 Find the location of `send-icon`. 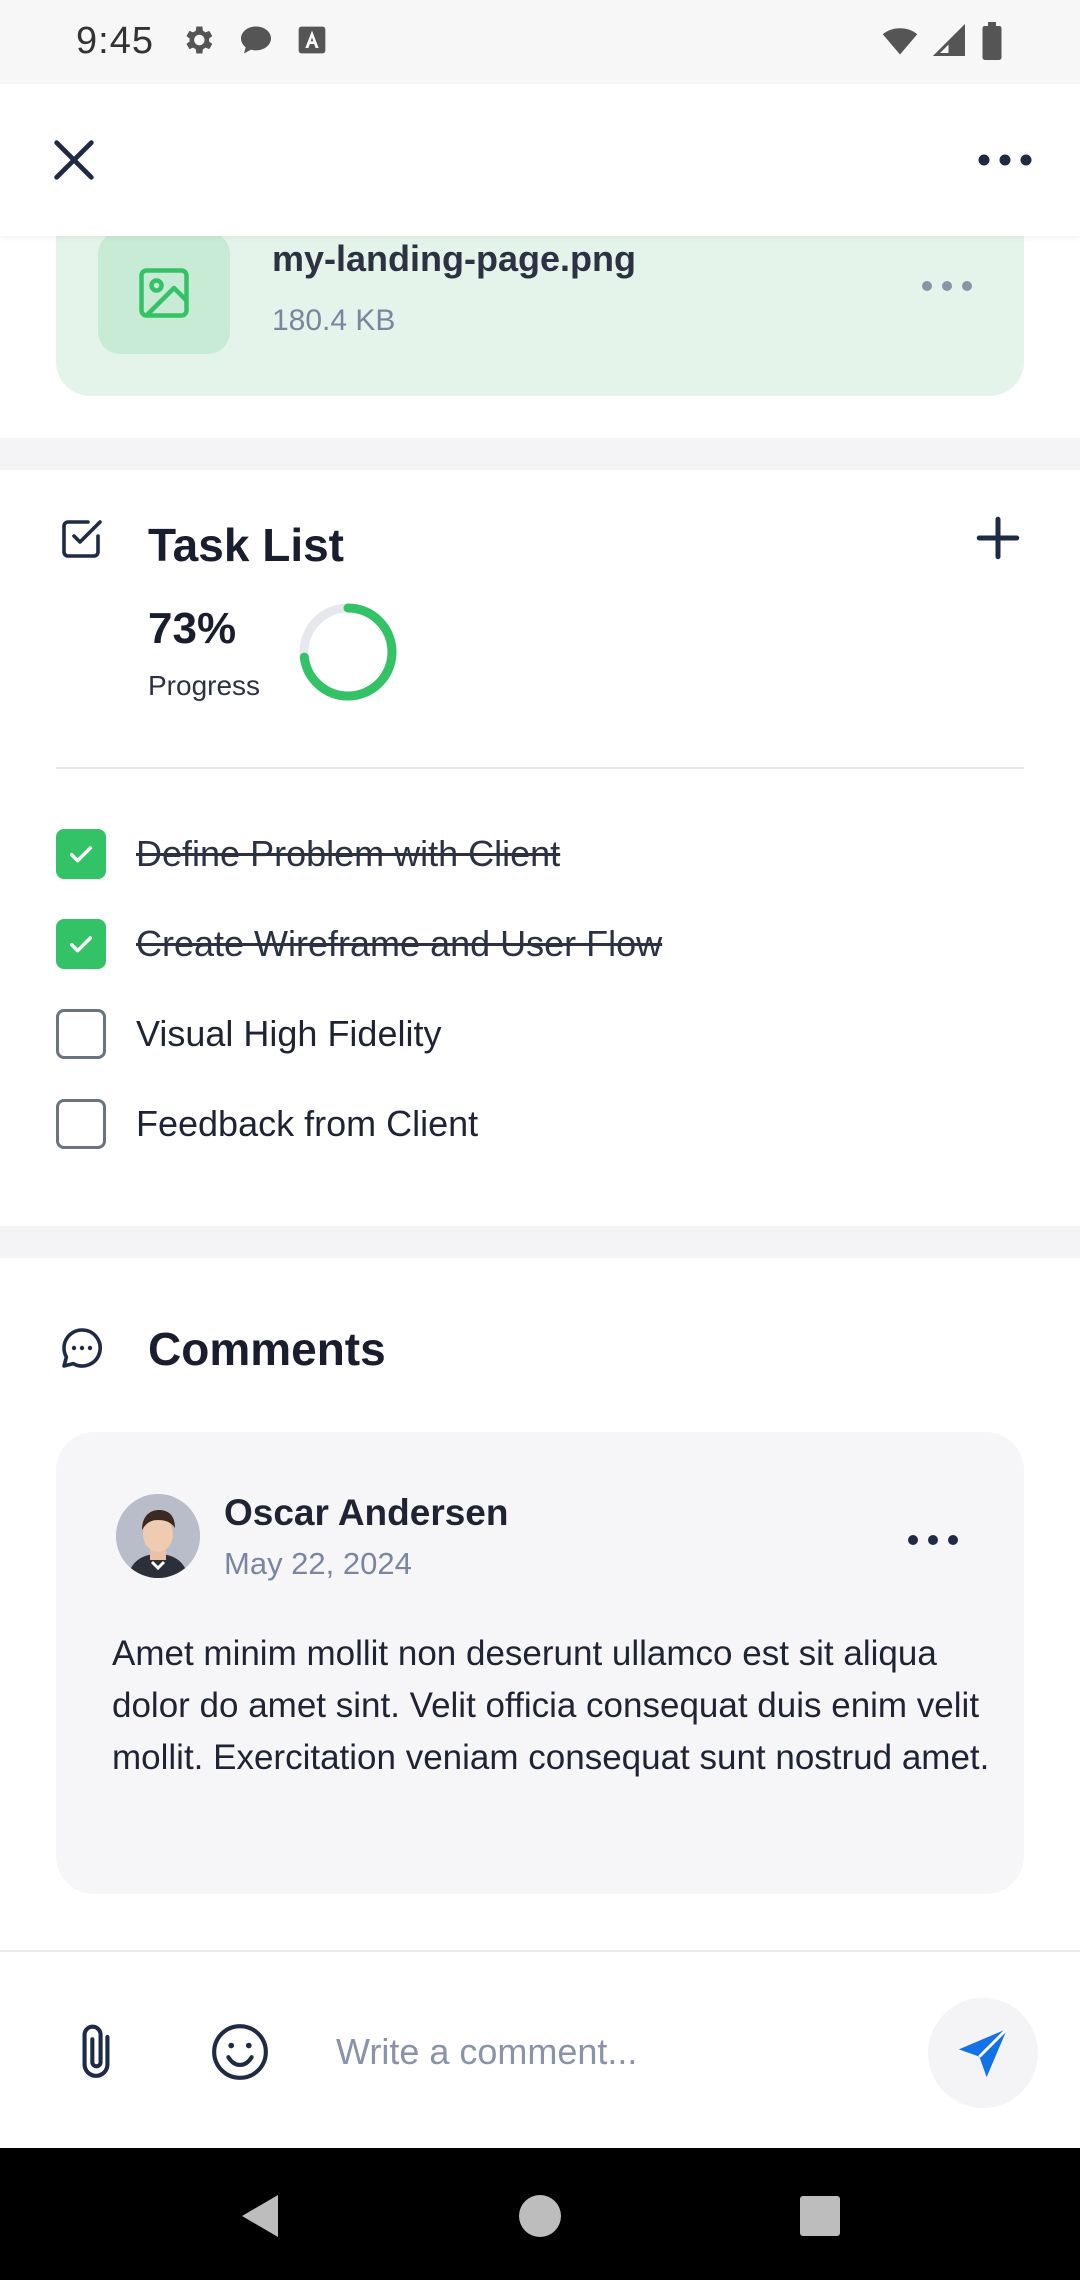

send-icon is located at coordinates (983, 2052).